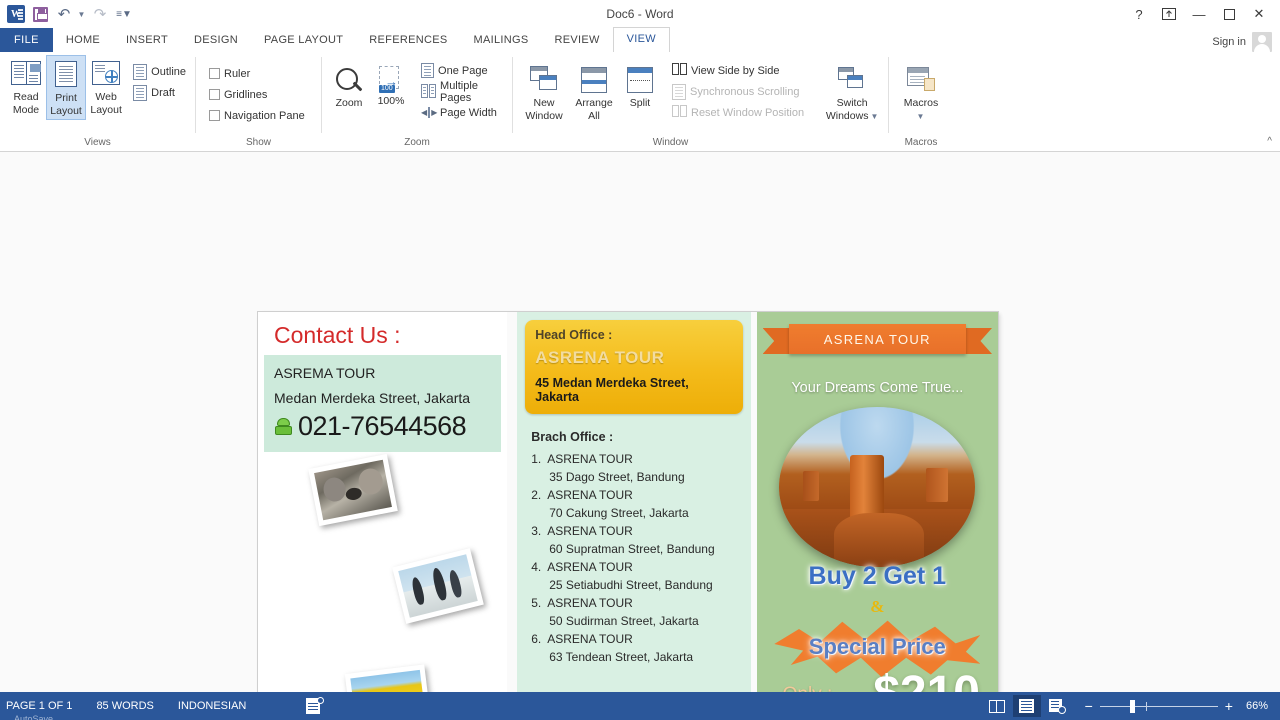 Image resolution: width=1280 pixels, height=720 pixels. What do you see at coordinates (1229, 14) in the screenshot?
I see `maximize-button` at bounding box center [1229, 14].